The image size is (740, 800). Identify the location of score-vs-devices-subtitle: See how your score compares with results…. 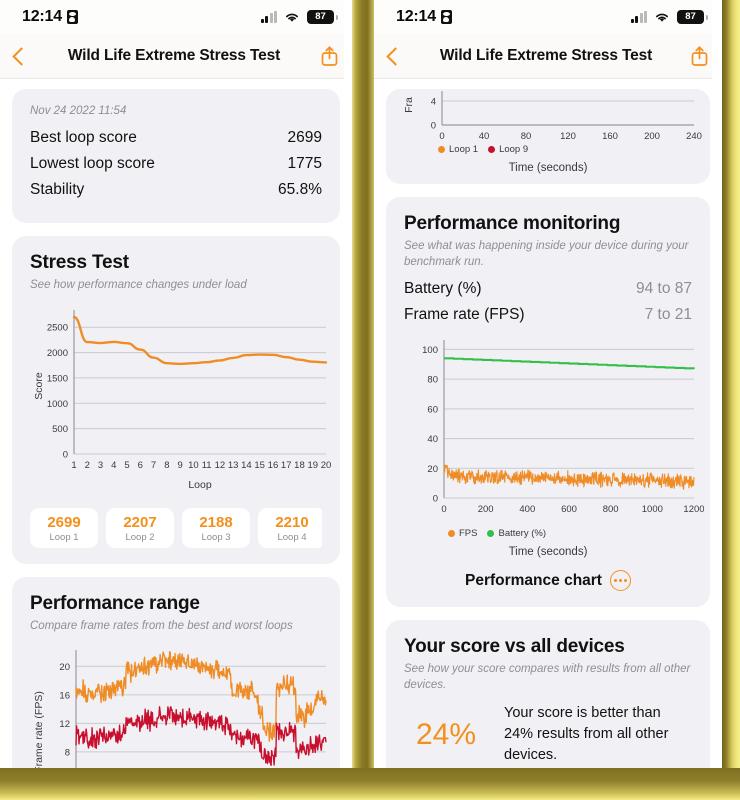
(547, 677).